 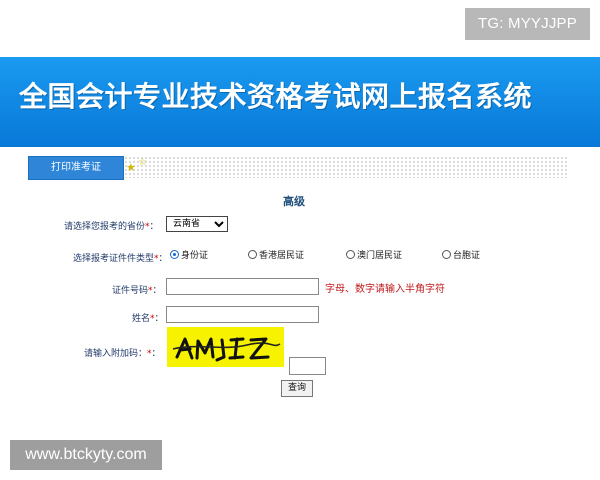 What do you see at coordinates (276, 96) in the screenshot?
I see `site-title: 全国会计专业技术资格考试网上报名系统` at bounding box center [276, 96].